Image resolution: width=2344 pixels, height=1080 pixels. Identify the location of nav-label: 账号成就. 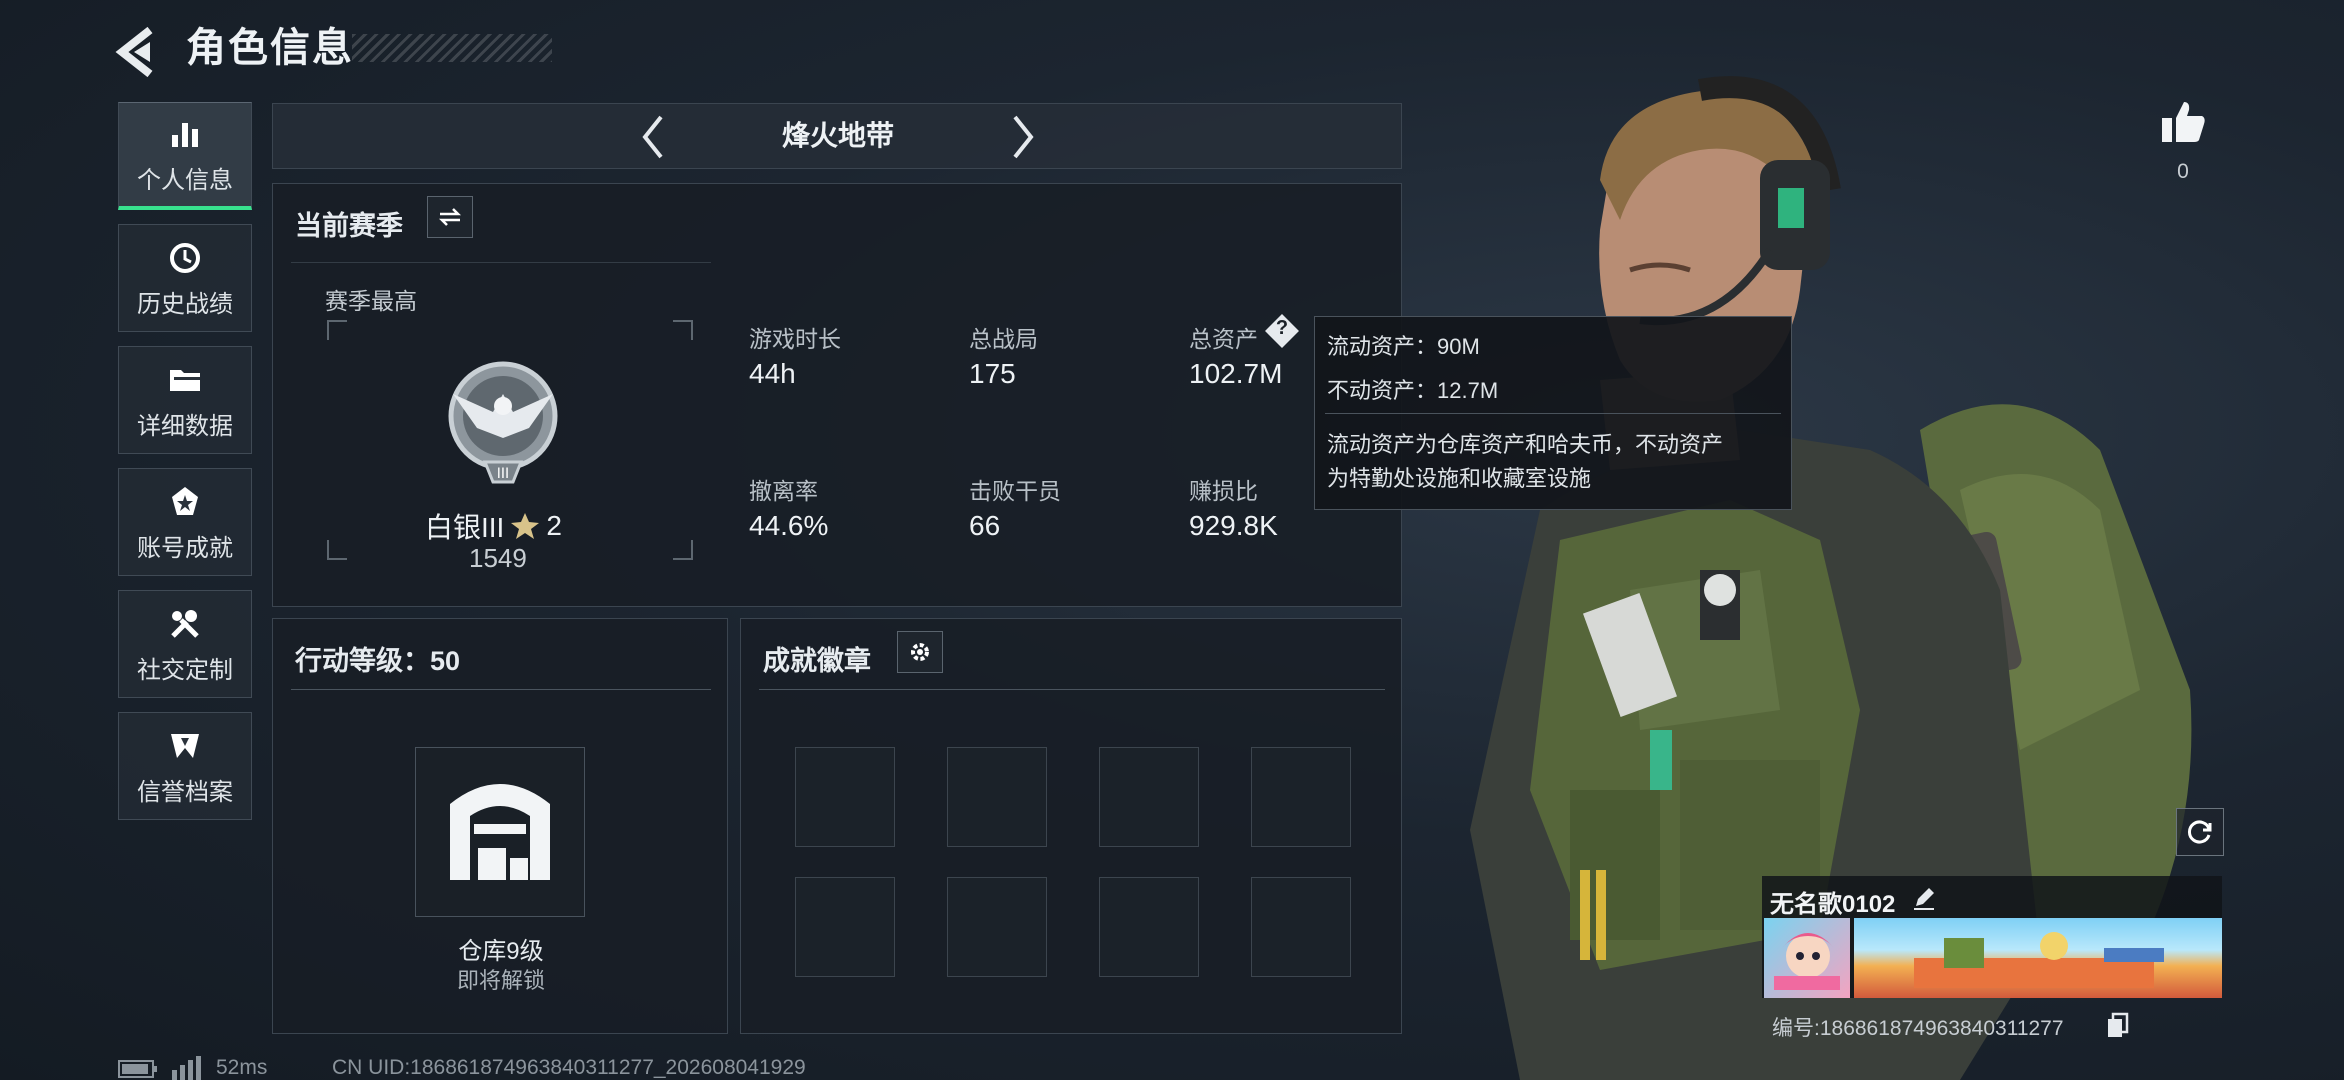
(185, 548).